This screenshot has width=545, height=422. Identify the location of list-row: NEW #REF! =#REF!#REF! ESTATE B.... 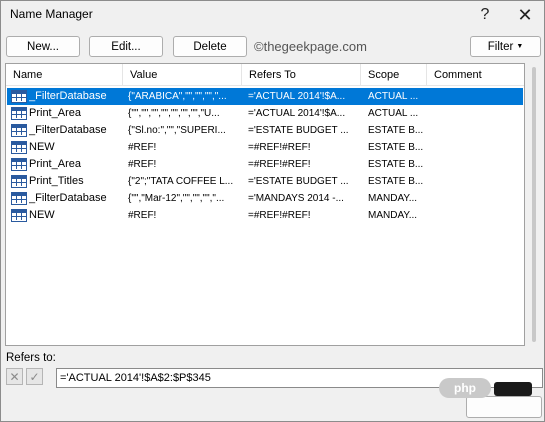
(265, 147).